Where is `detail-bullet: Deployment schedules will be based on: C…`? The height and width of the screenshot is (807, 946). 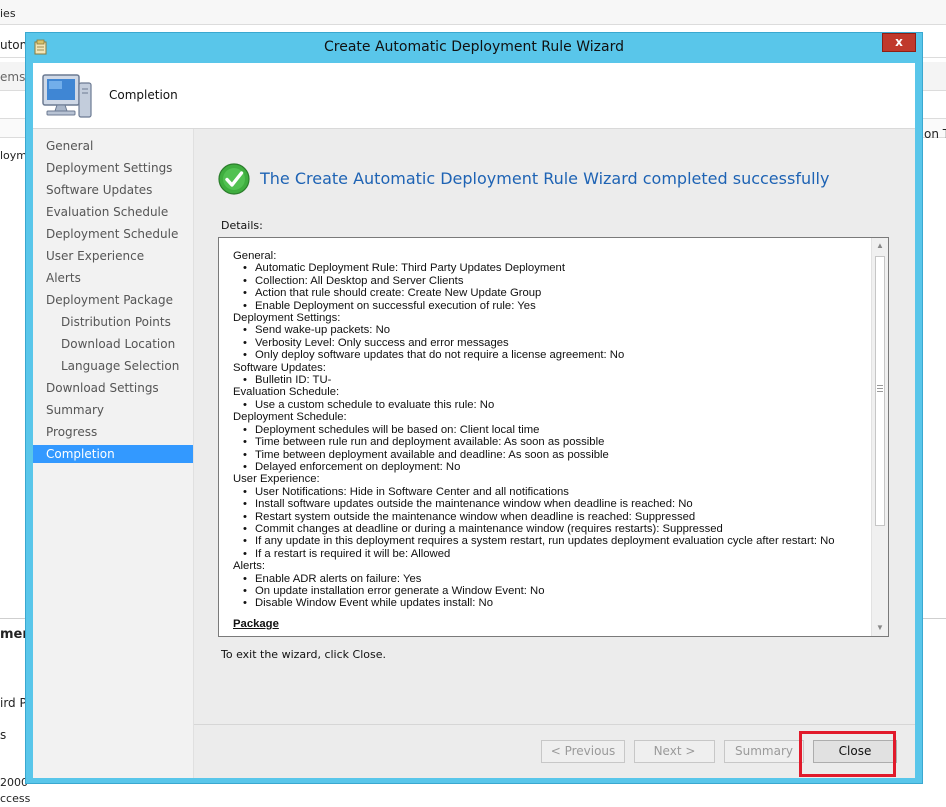 detail-bullet: Deployment schedules will be based on: C… is located at coordinates (550, 430).